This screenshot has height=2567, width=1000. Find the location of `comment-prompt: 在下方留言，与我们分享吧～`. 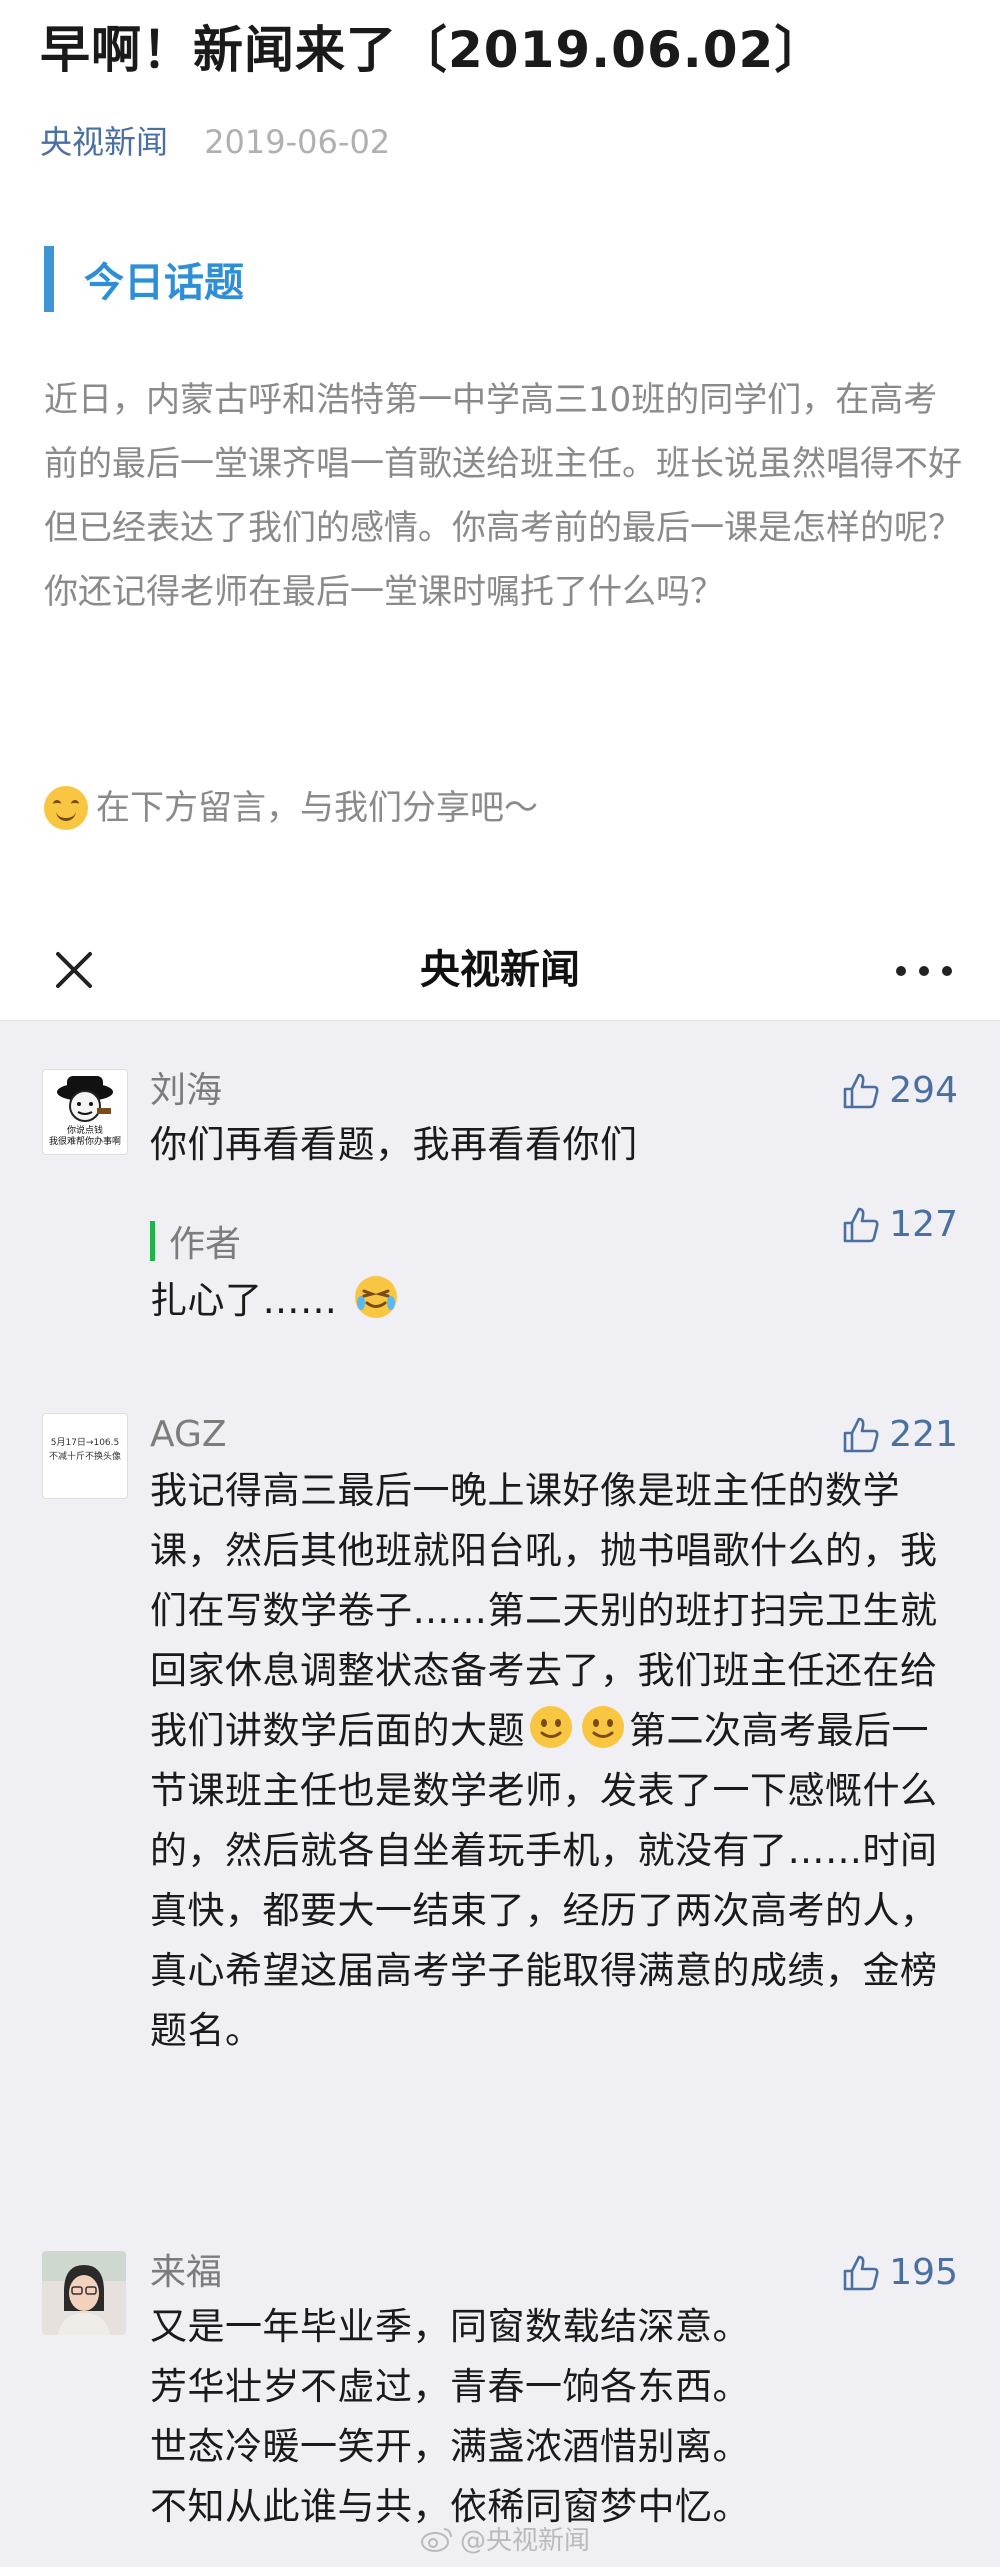

comment-prompt: 在下方留言，与我们分享吧～ is located at coordinates (504, 808).